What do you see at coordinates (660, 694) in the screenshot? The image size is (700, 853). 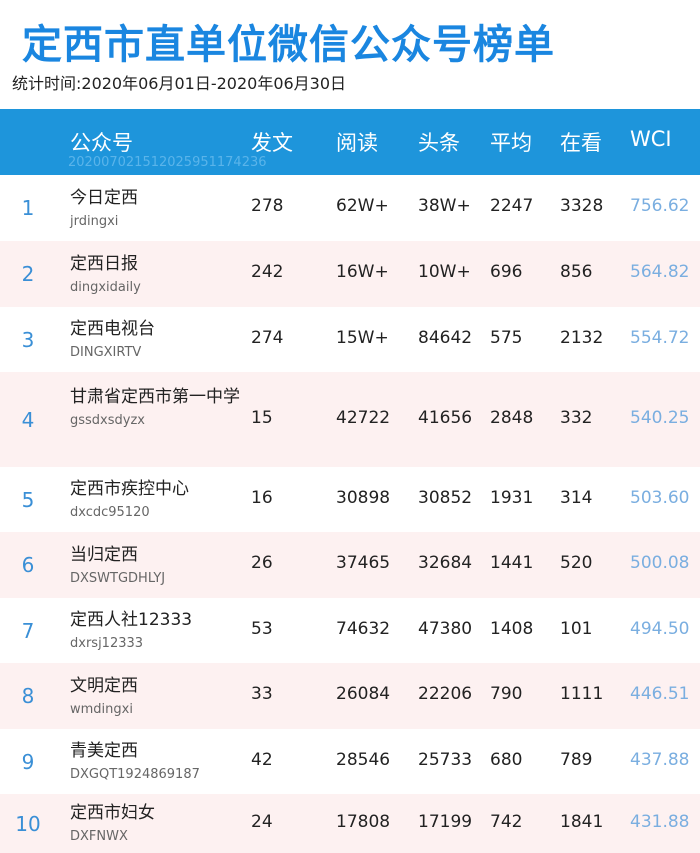 I see `wci-cell: 446.51` at bounding box center [660, 694].